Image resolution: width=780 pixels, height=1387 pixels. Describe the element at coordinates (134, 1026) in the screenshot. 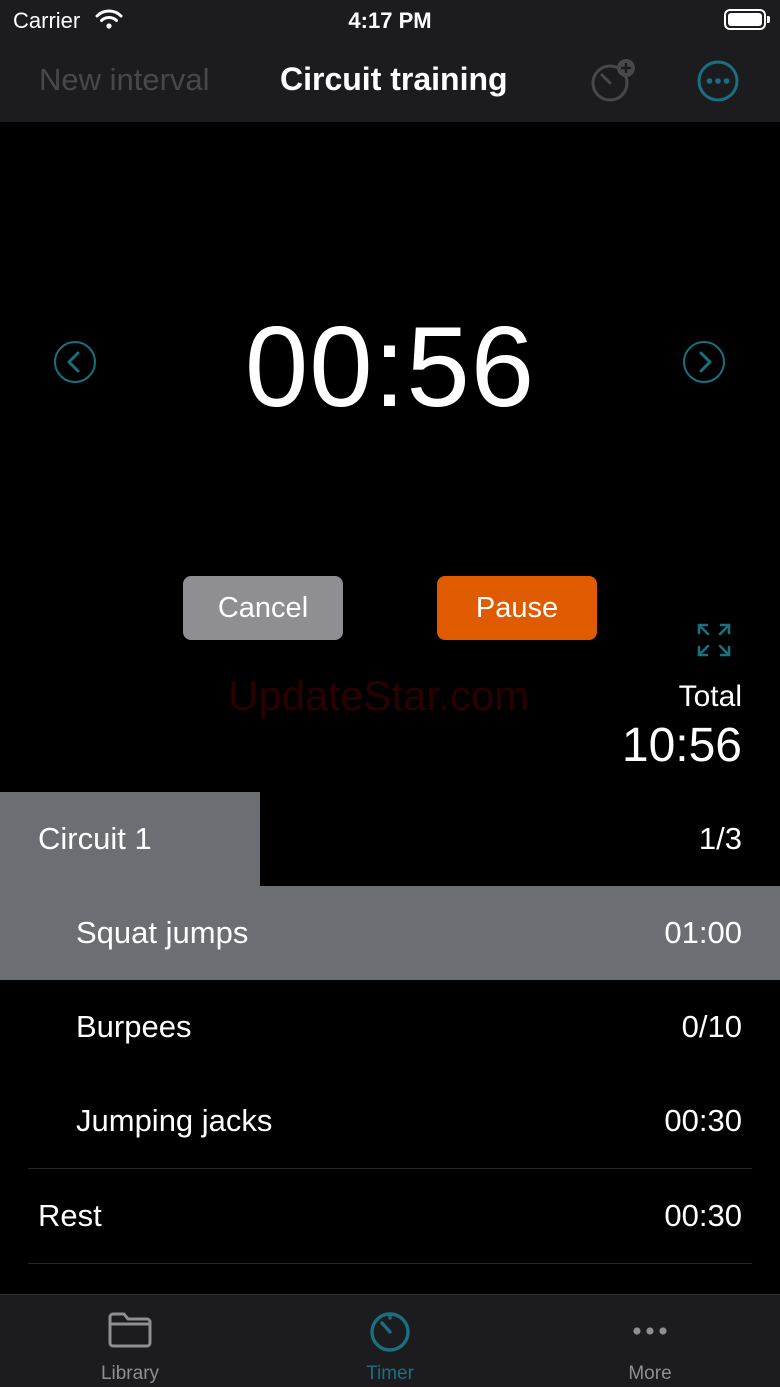

I see `item-label: Burpees` at that location.